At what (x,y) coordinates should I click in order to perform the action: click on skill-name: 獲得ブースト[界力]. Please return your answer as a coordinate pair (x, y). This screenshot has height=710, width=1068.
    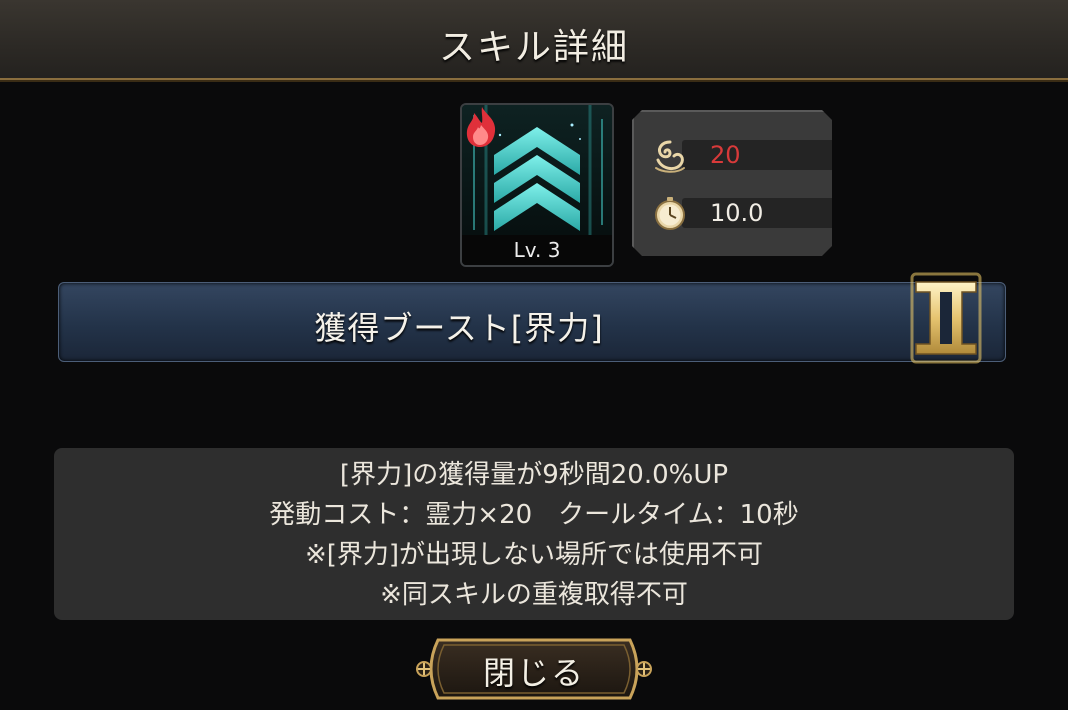
    Looking at the image, I should click on (459, 328).